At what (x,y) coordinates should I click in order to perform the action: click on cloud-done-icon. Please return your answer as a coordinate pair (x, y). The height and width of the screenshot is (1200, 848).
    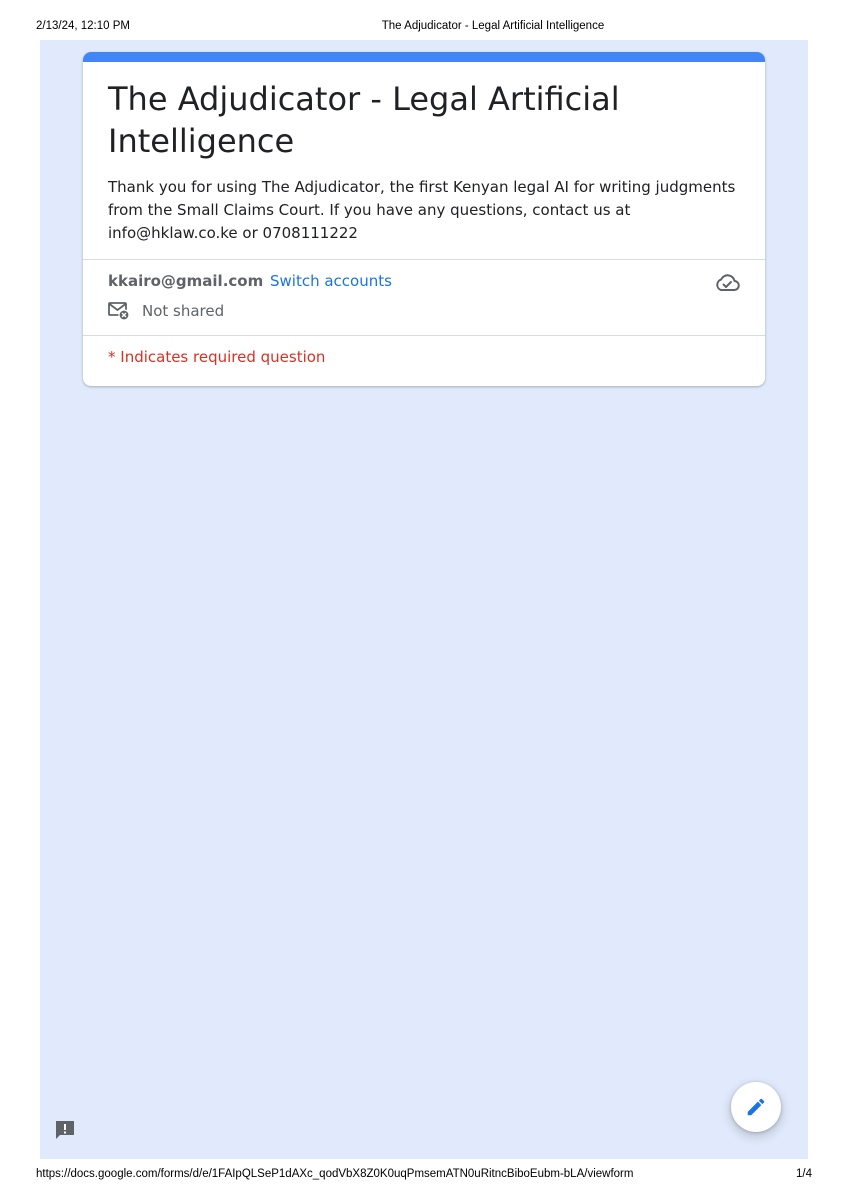
    Looking at the image, I should click on (728, 282).